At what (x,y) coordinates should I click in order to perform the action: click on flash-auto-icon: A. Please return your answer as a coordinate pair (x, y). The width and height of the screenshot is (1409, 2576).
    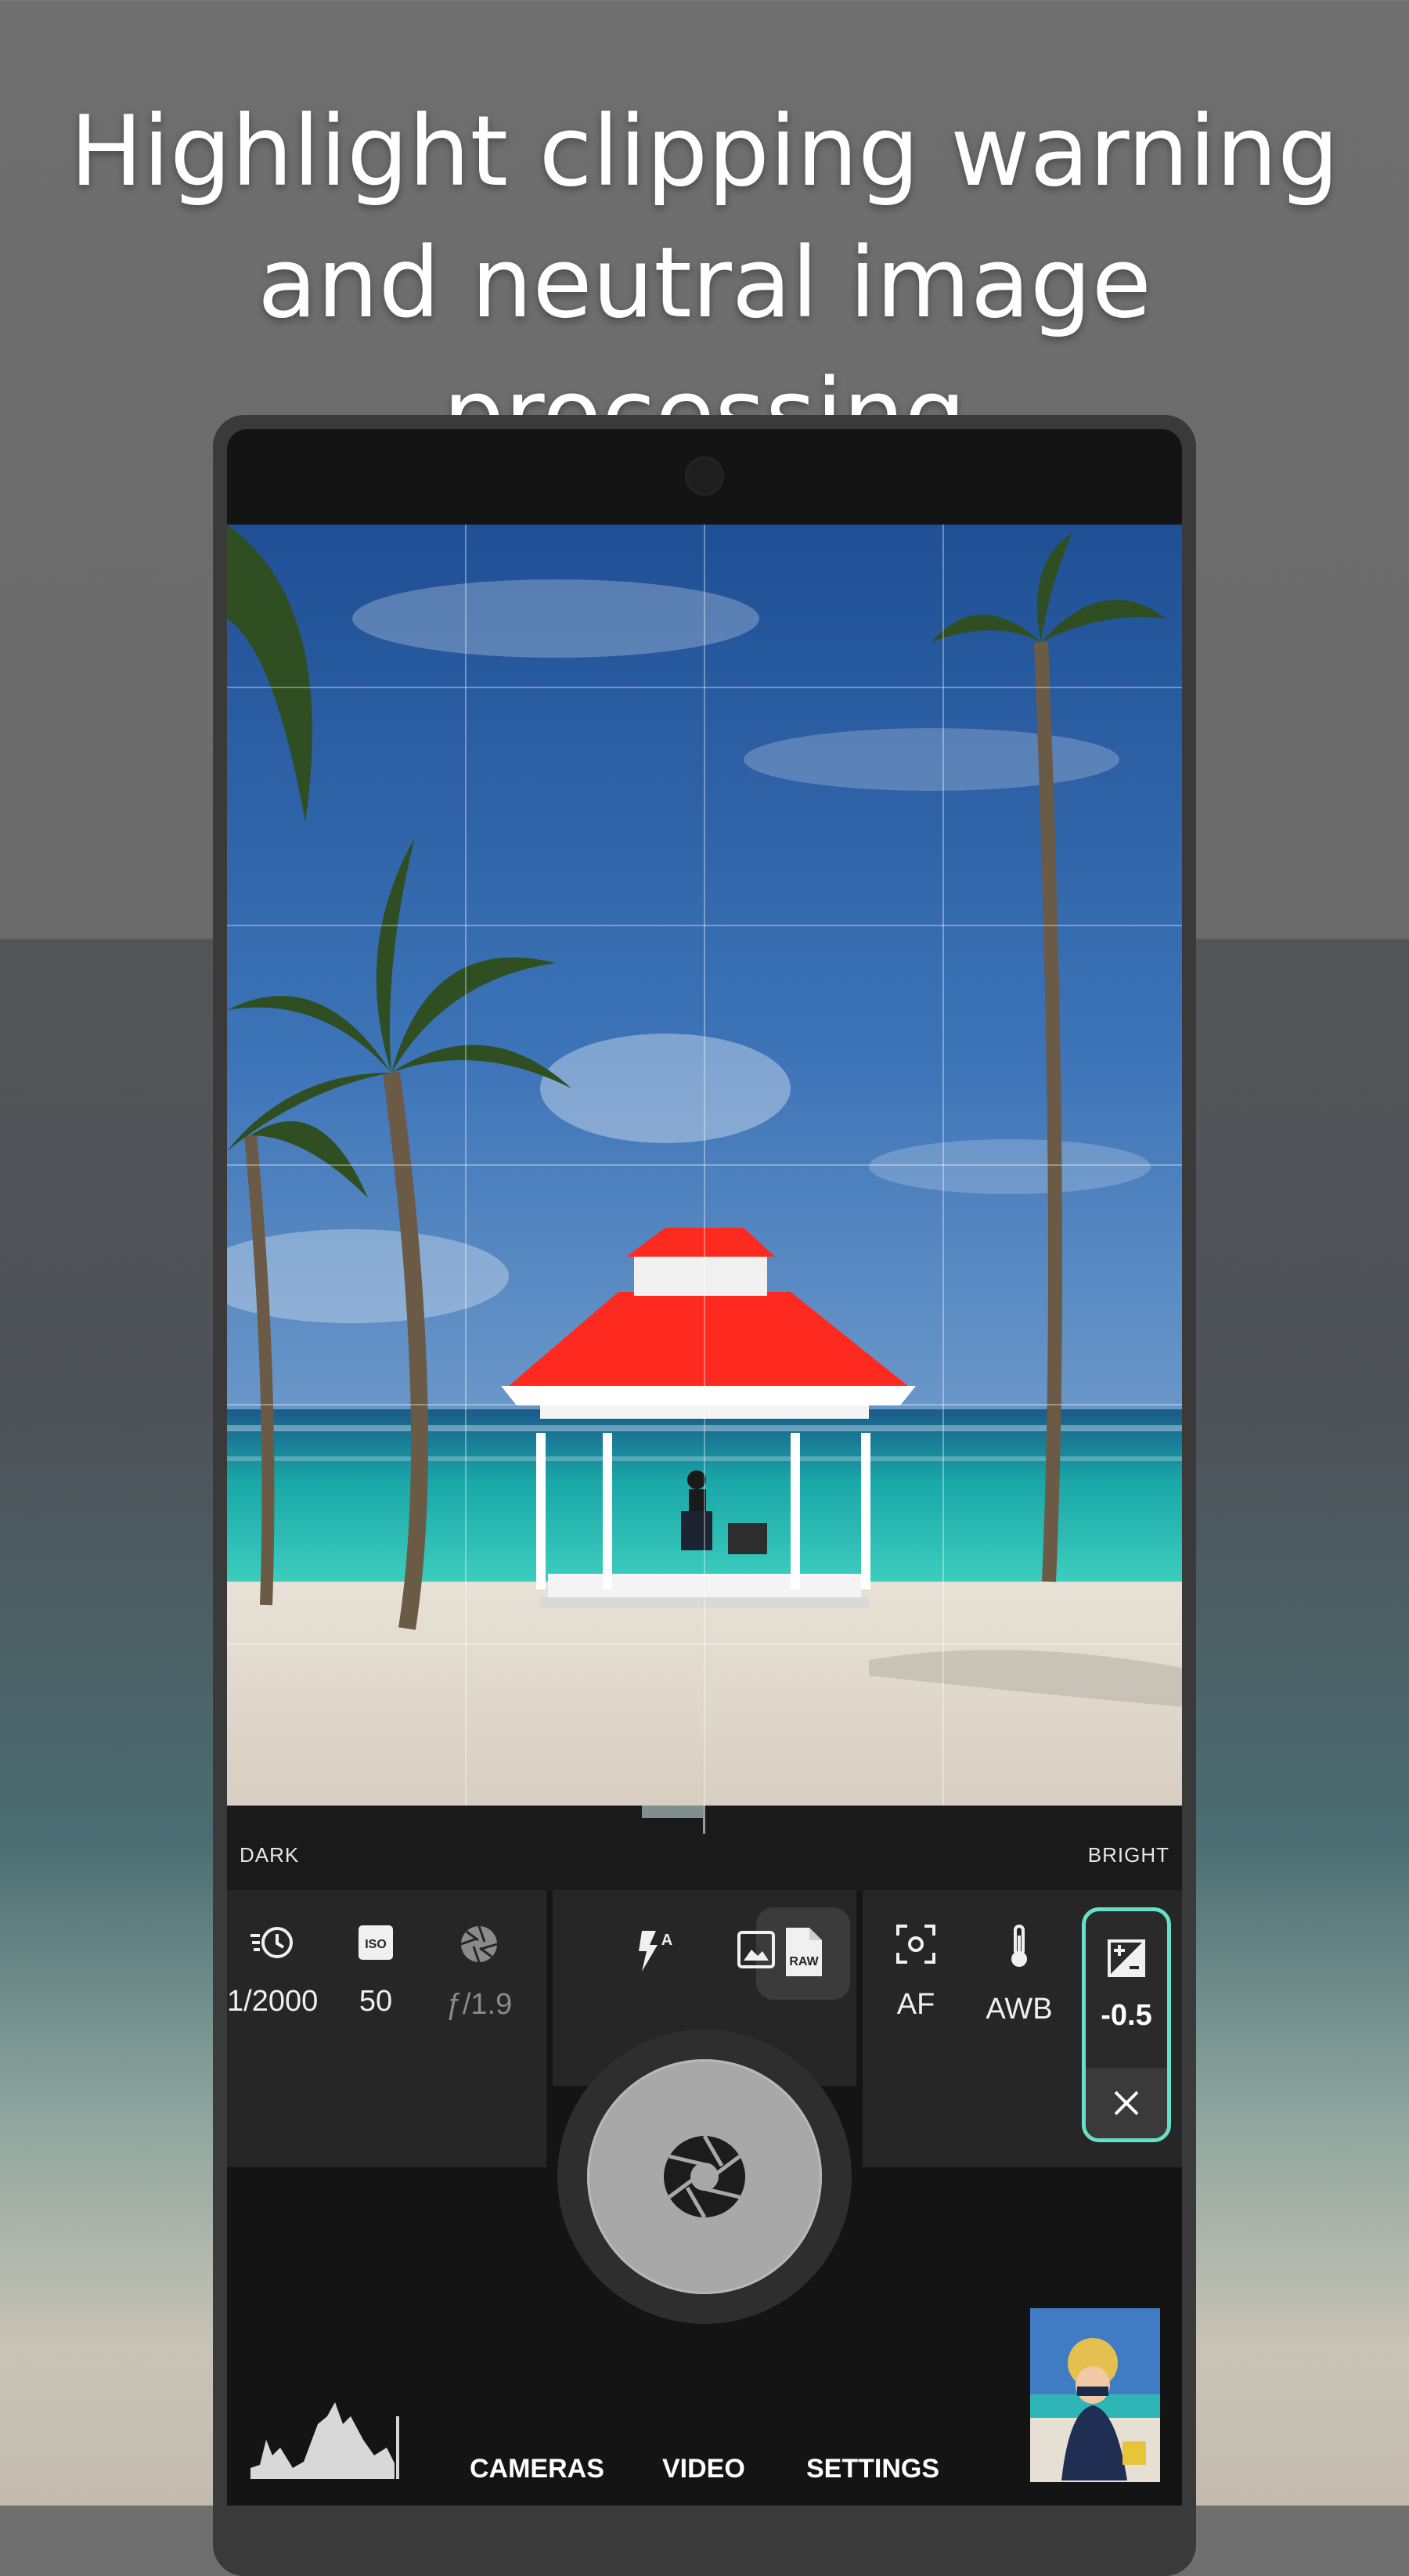
    Looking at the image, I should click on (656, 1952).